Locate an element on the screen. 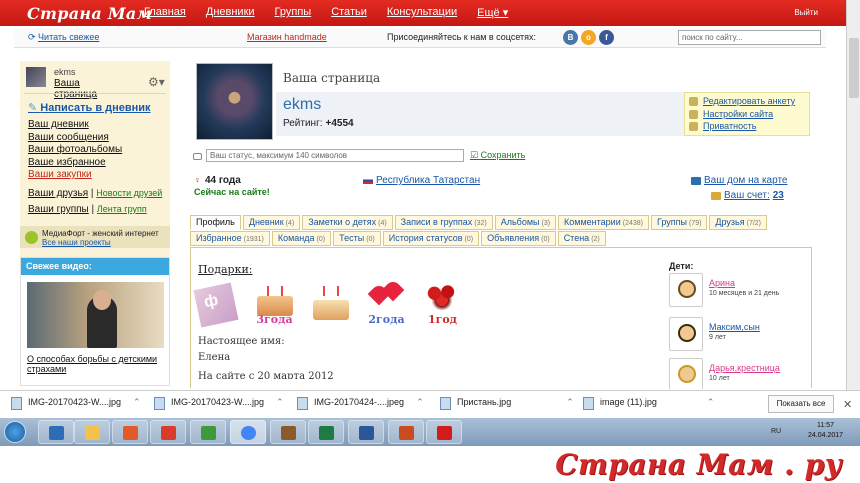 The height and width of the screenshot is (483, 860). home-map-link: Ваш дом на карте is located at coordinates (739, 180).